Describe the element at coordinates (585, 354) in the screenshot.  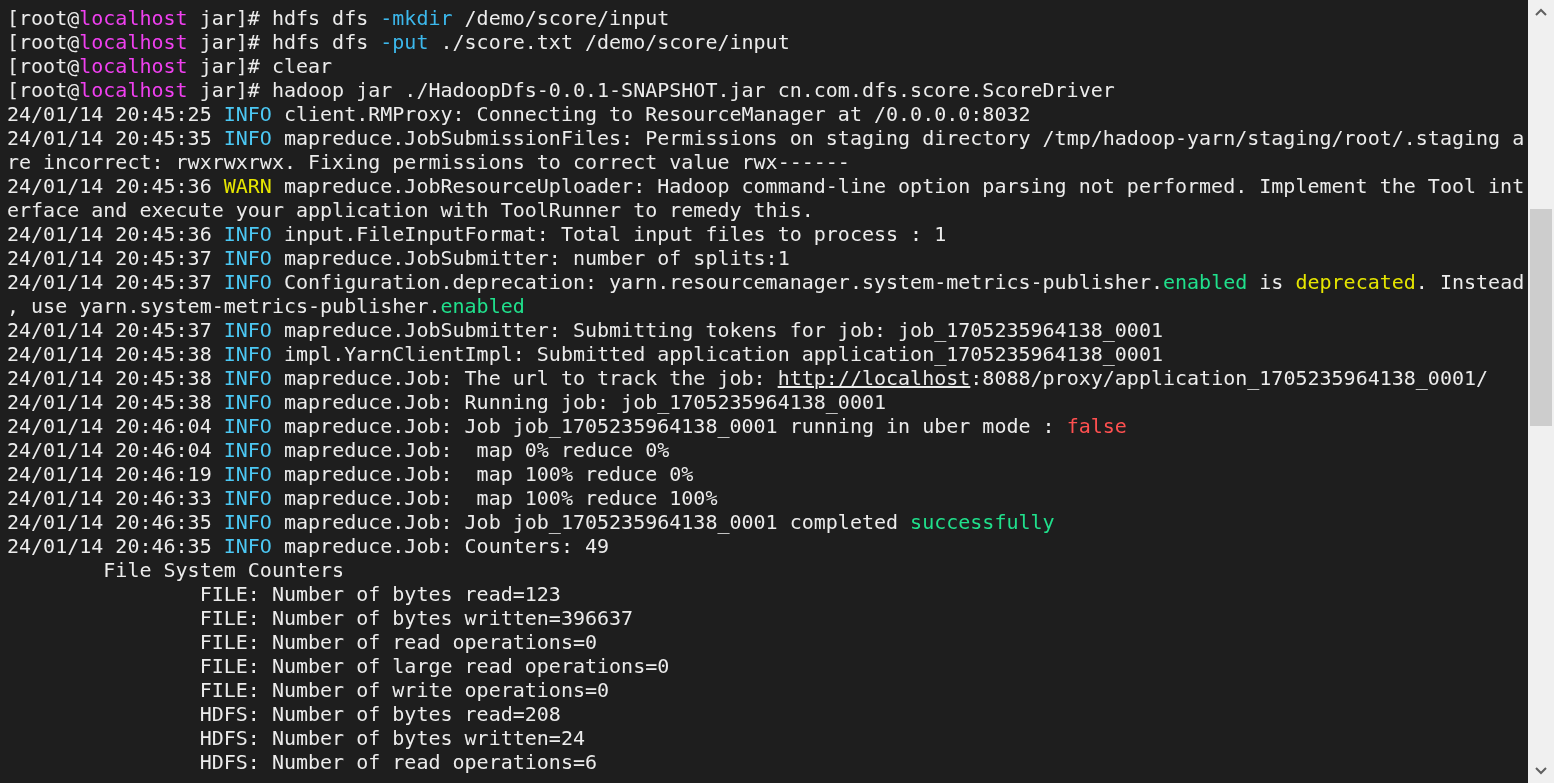
I see `terminal-line: 24/01/14 20:45:38 INFO impl.YarnClientImpl: Submitted application application_1705235964138_0001` at that location.